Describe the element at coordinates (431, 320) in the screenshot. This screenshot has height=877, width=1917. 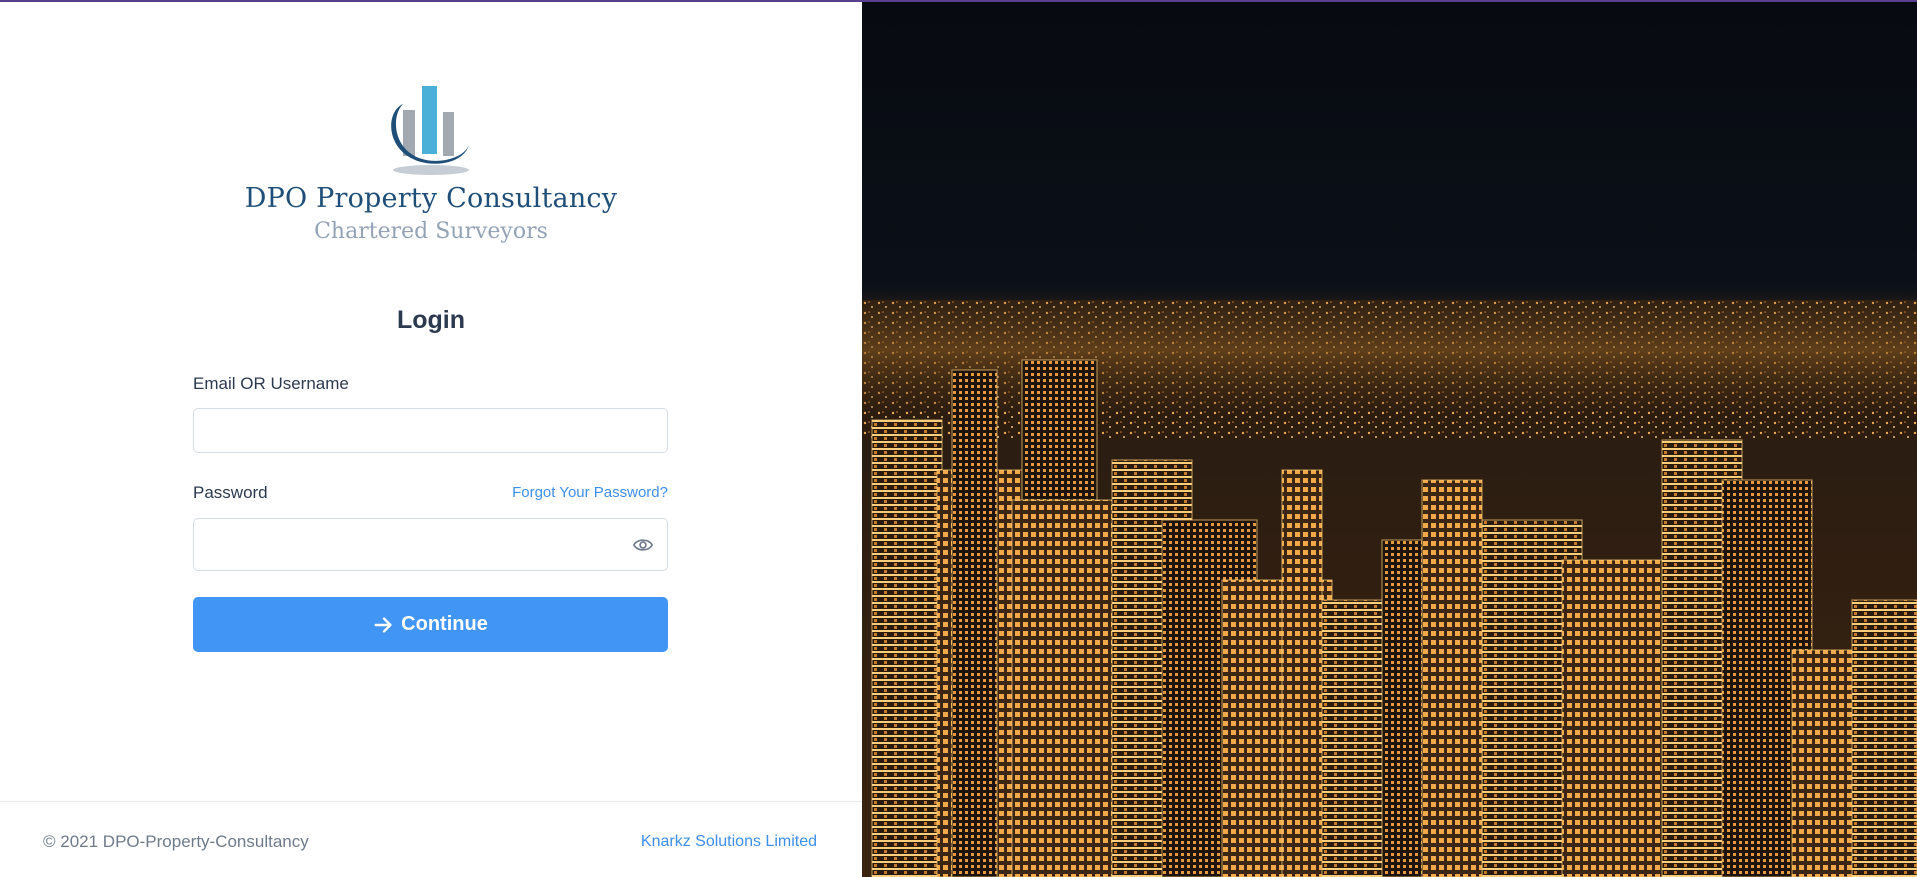
I see `page-title: Login` at that location.